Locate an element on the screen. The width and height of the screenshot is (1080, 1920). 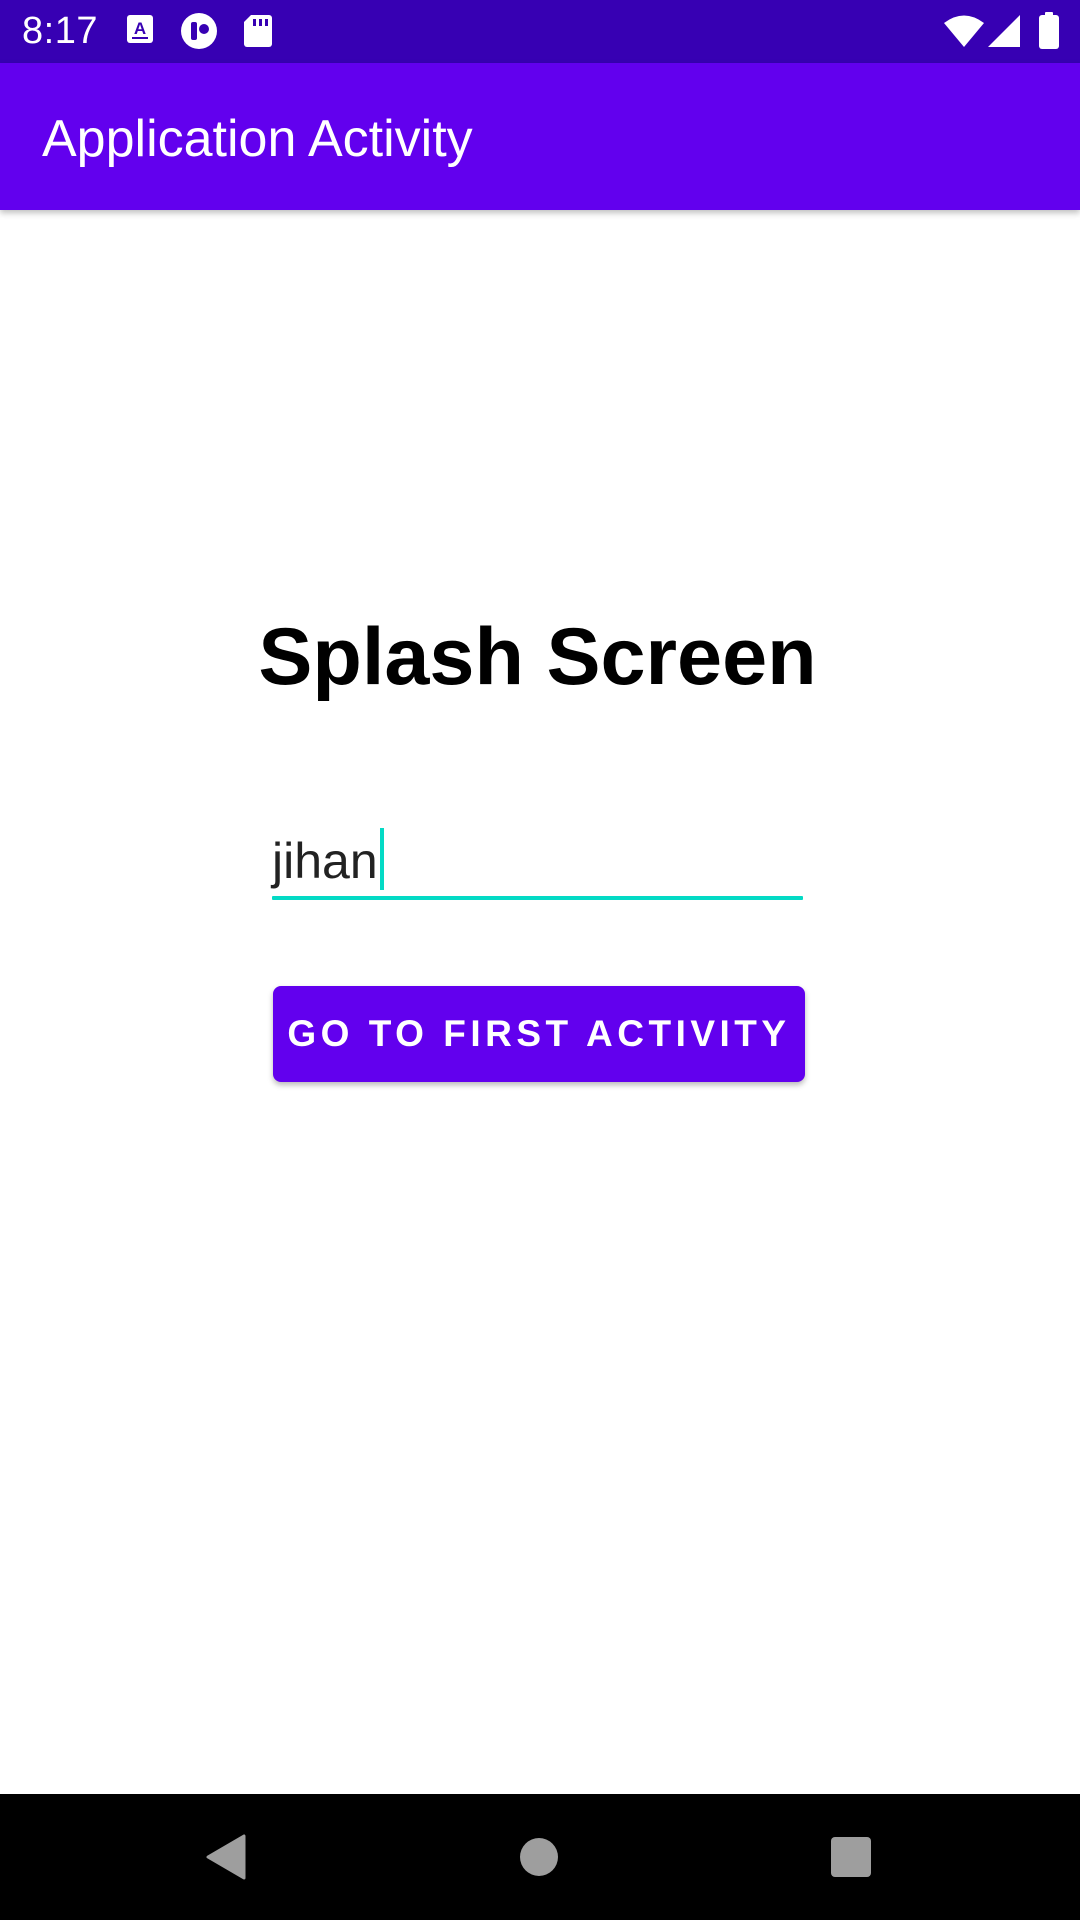
name-input: jihan is located at coordinates (537, 861).